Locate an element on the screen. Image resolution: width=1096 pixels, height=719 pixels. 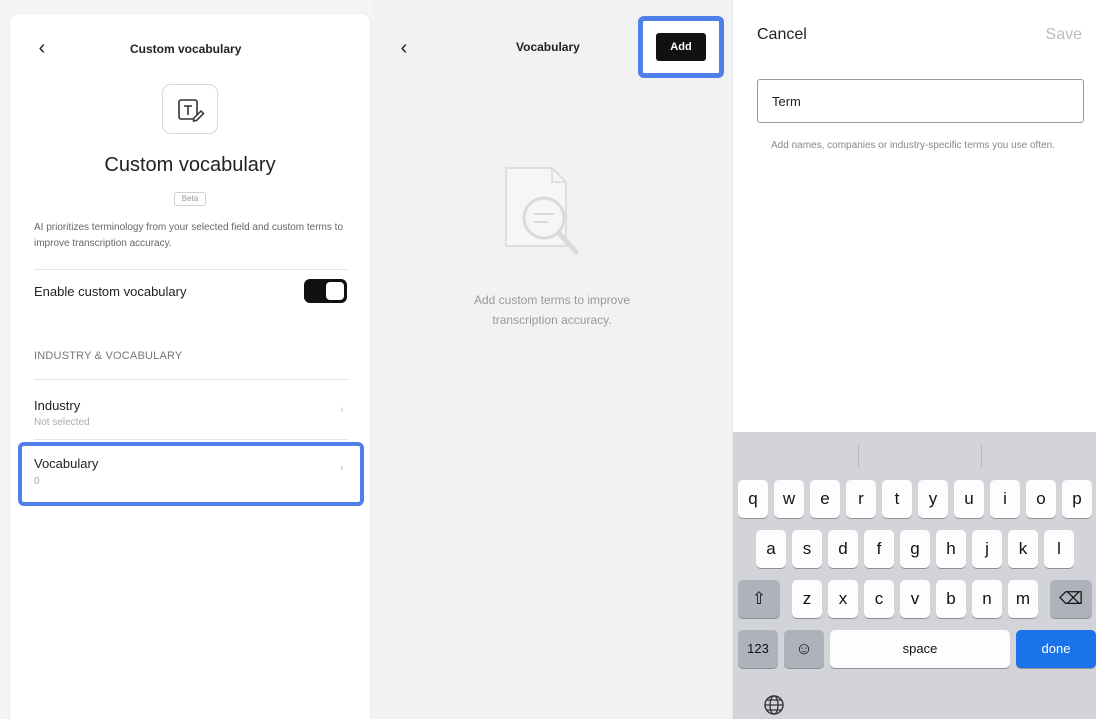
vocabulary-row-highlight is located at coordinates (191, 474).